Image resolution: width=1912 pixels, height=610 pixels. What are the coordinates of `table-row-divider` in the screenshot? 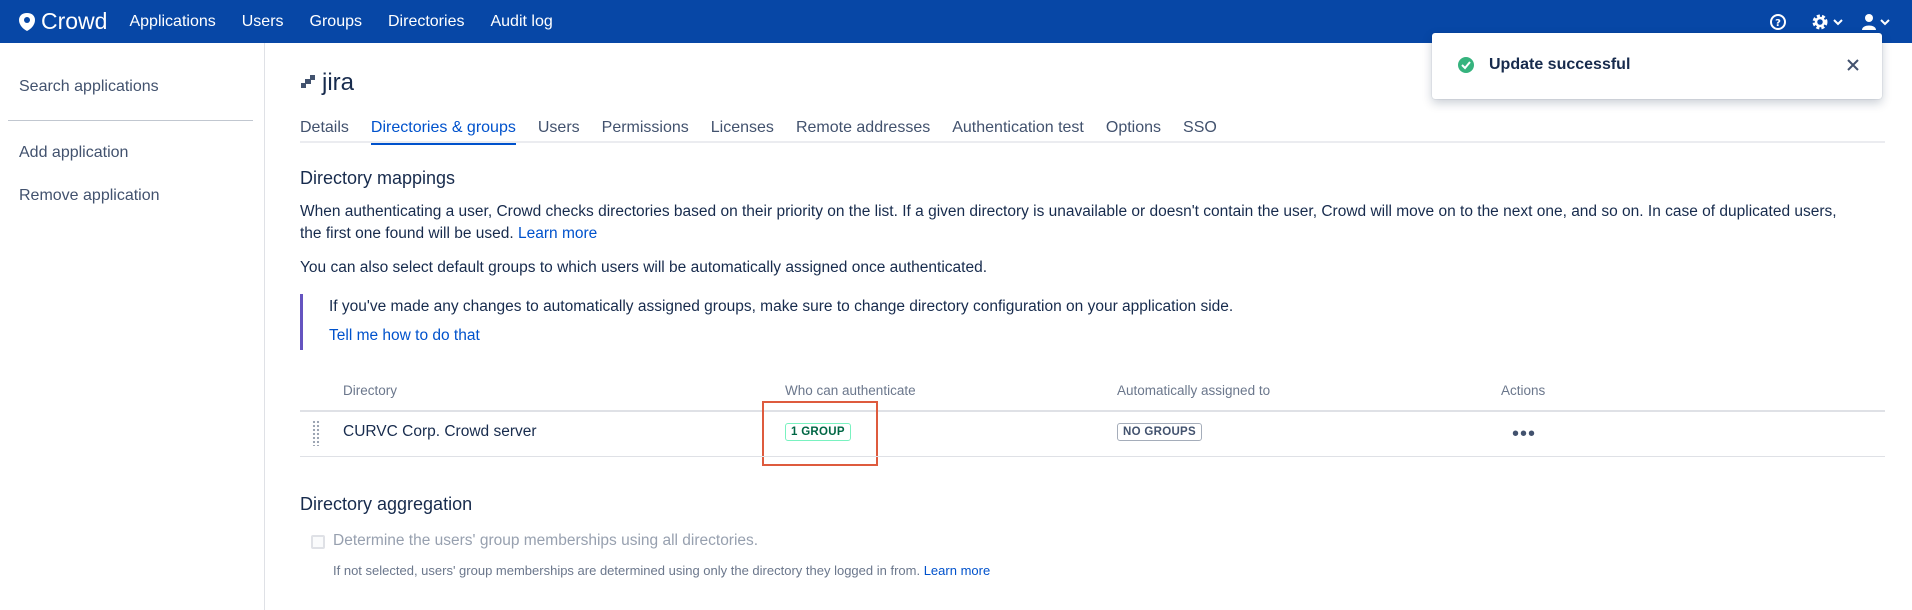 It's located at (1092, 456).